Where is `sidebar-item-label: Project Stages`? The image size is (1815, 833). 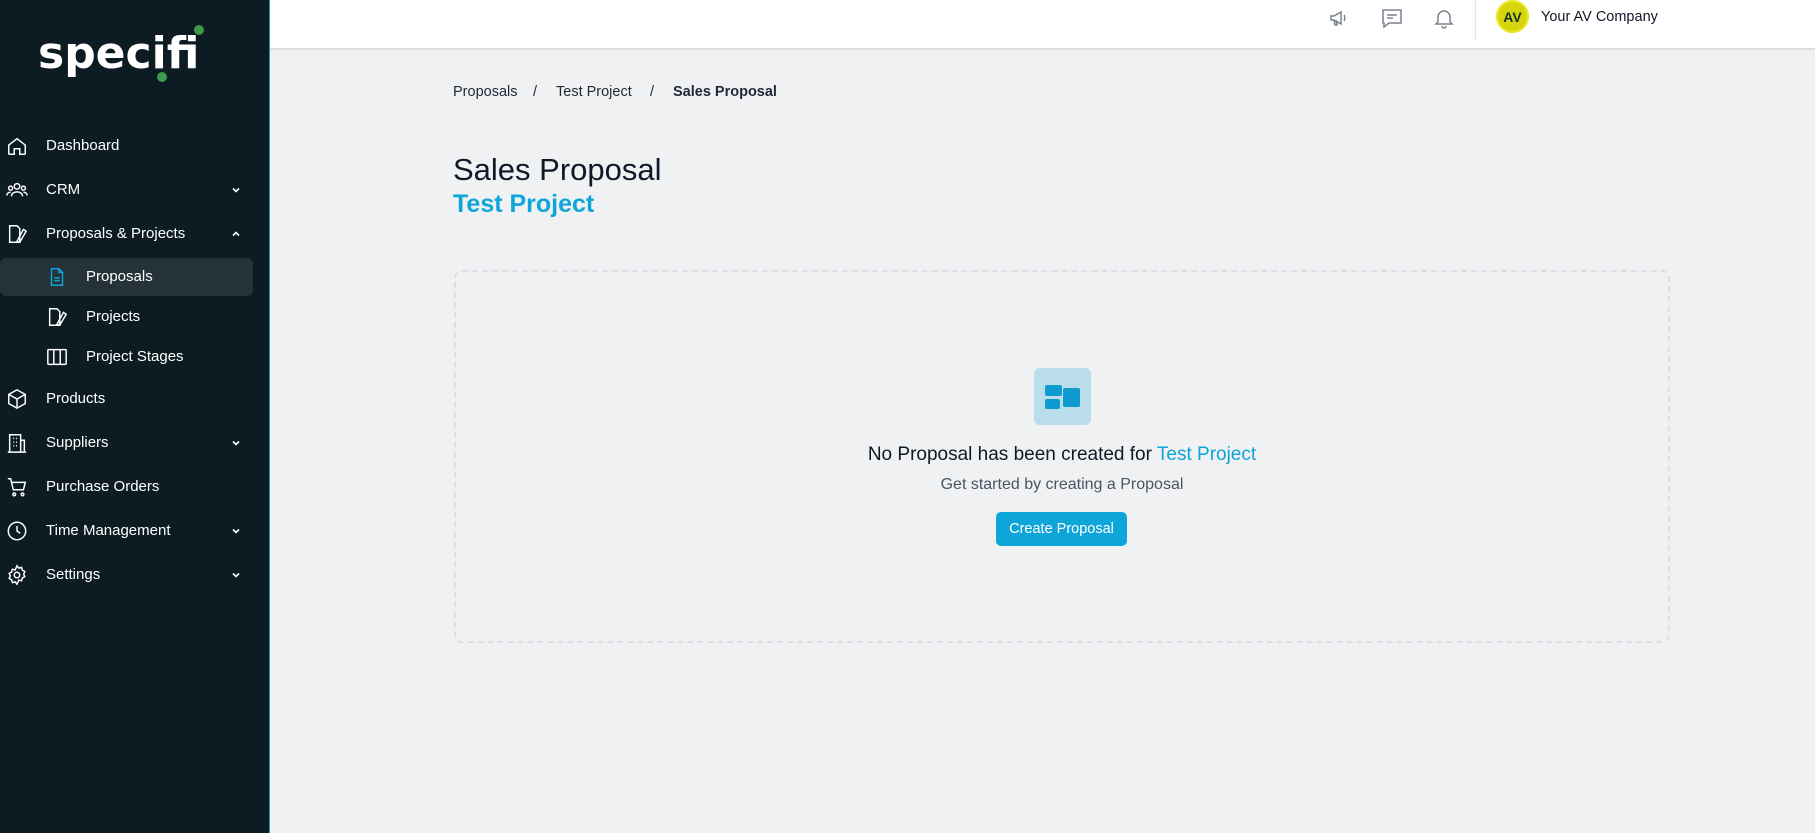
sidebar-item-label: Project Stages is located at coordinates (135, 356).